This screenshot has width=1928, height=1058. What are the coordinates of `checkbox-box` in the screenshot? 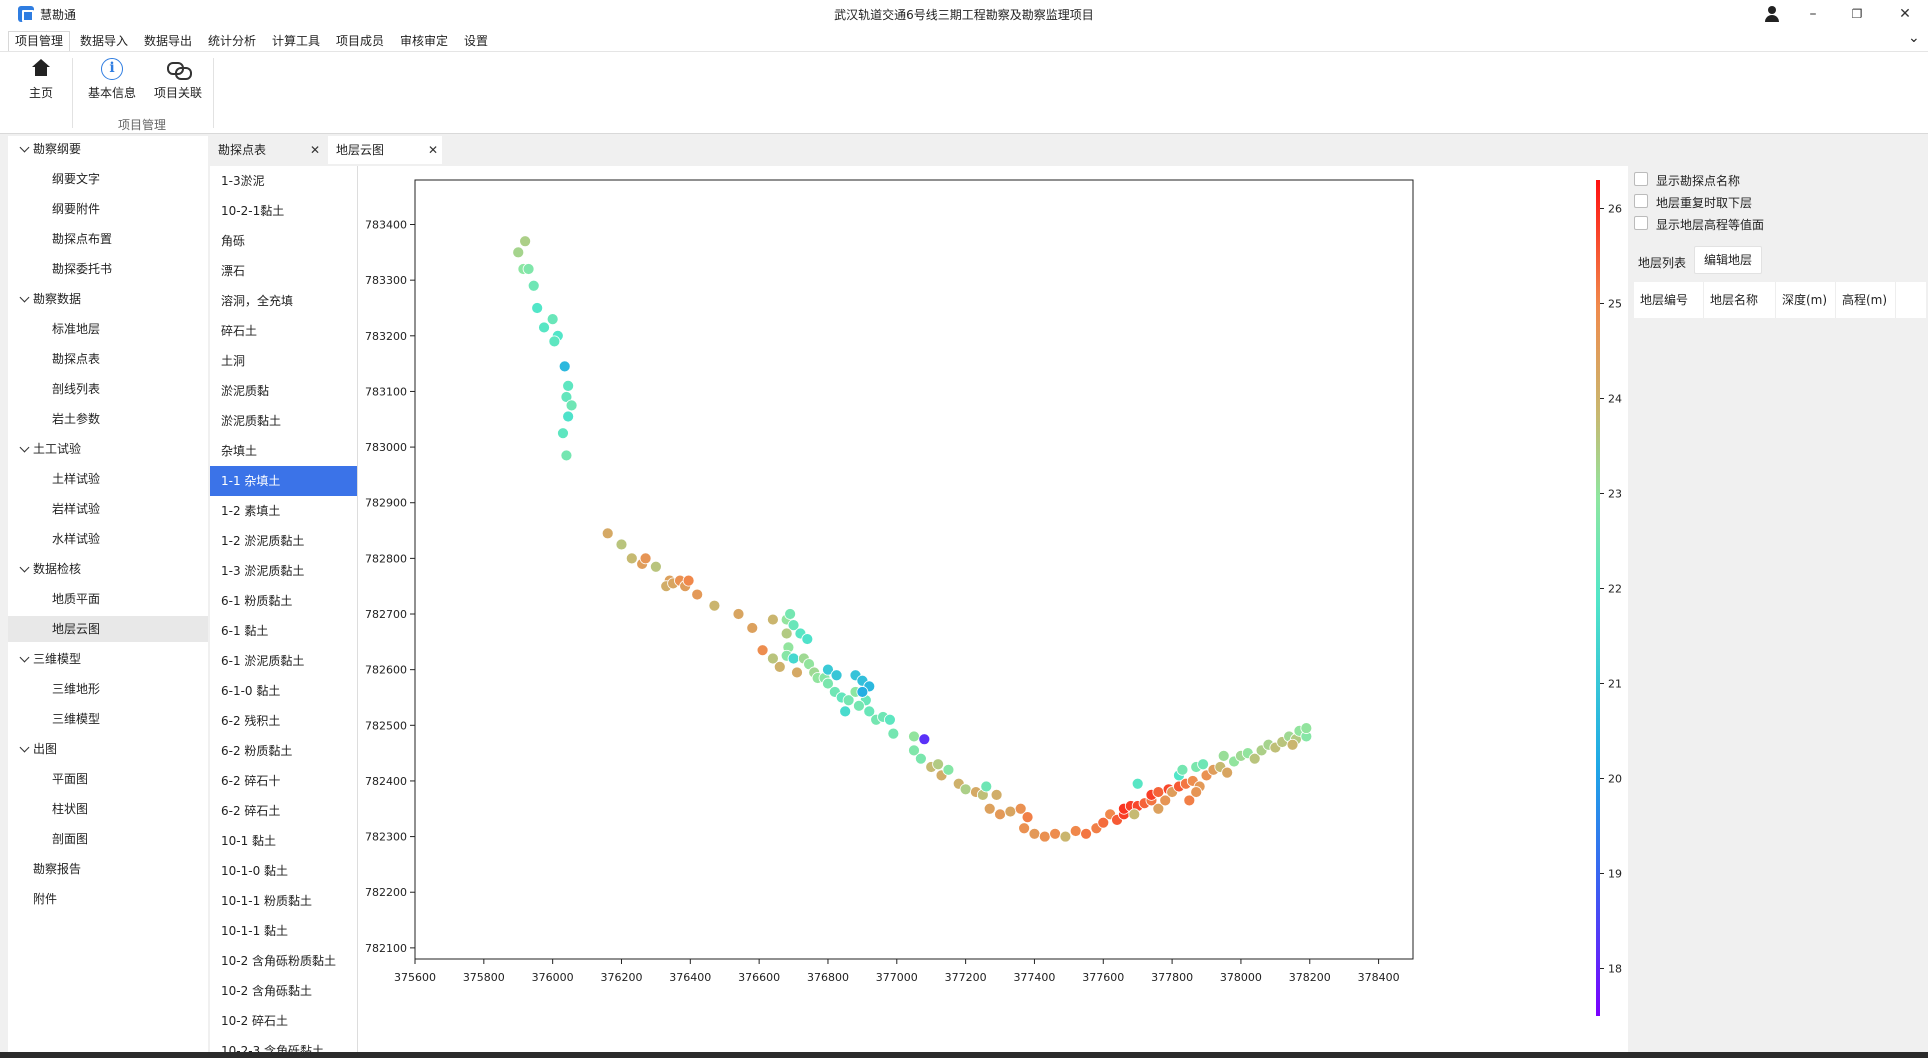 It's located at (1641, 223).